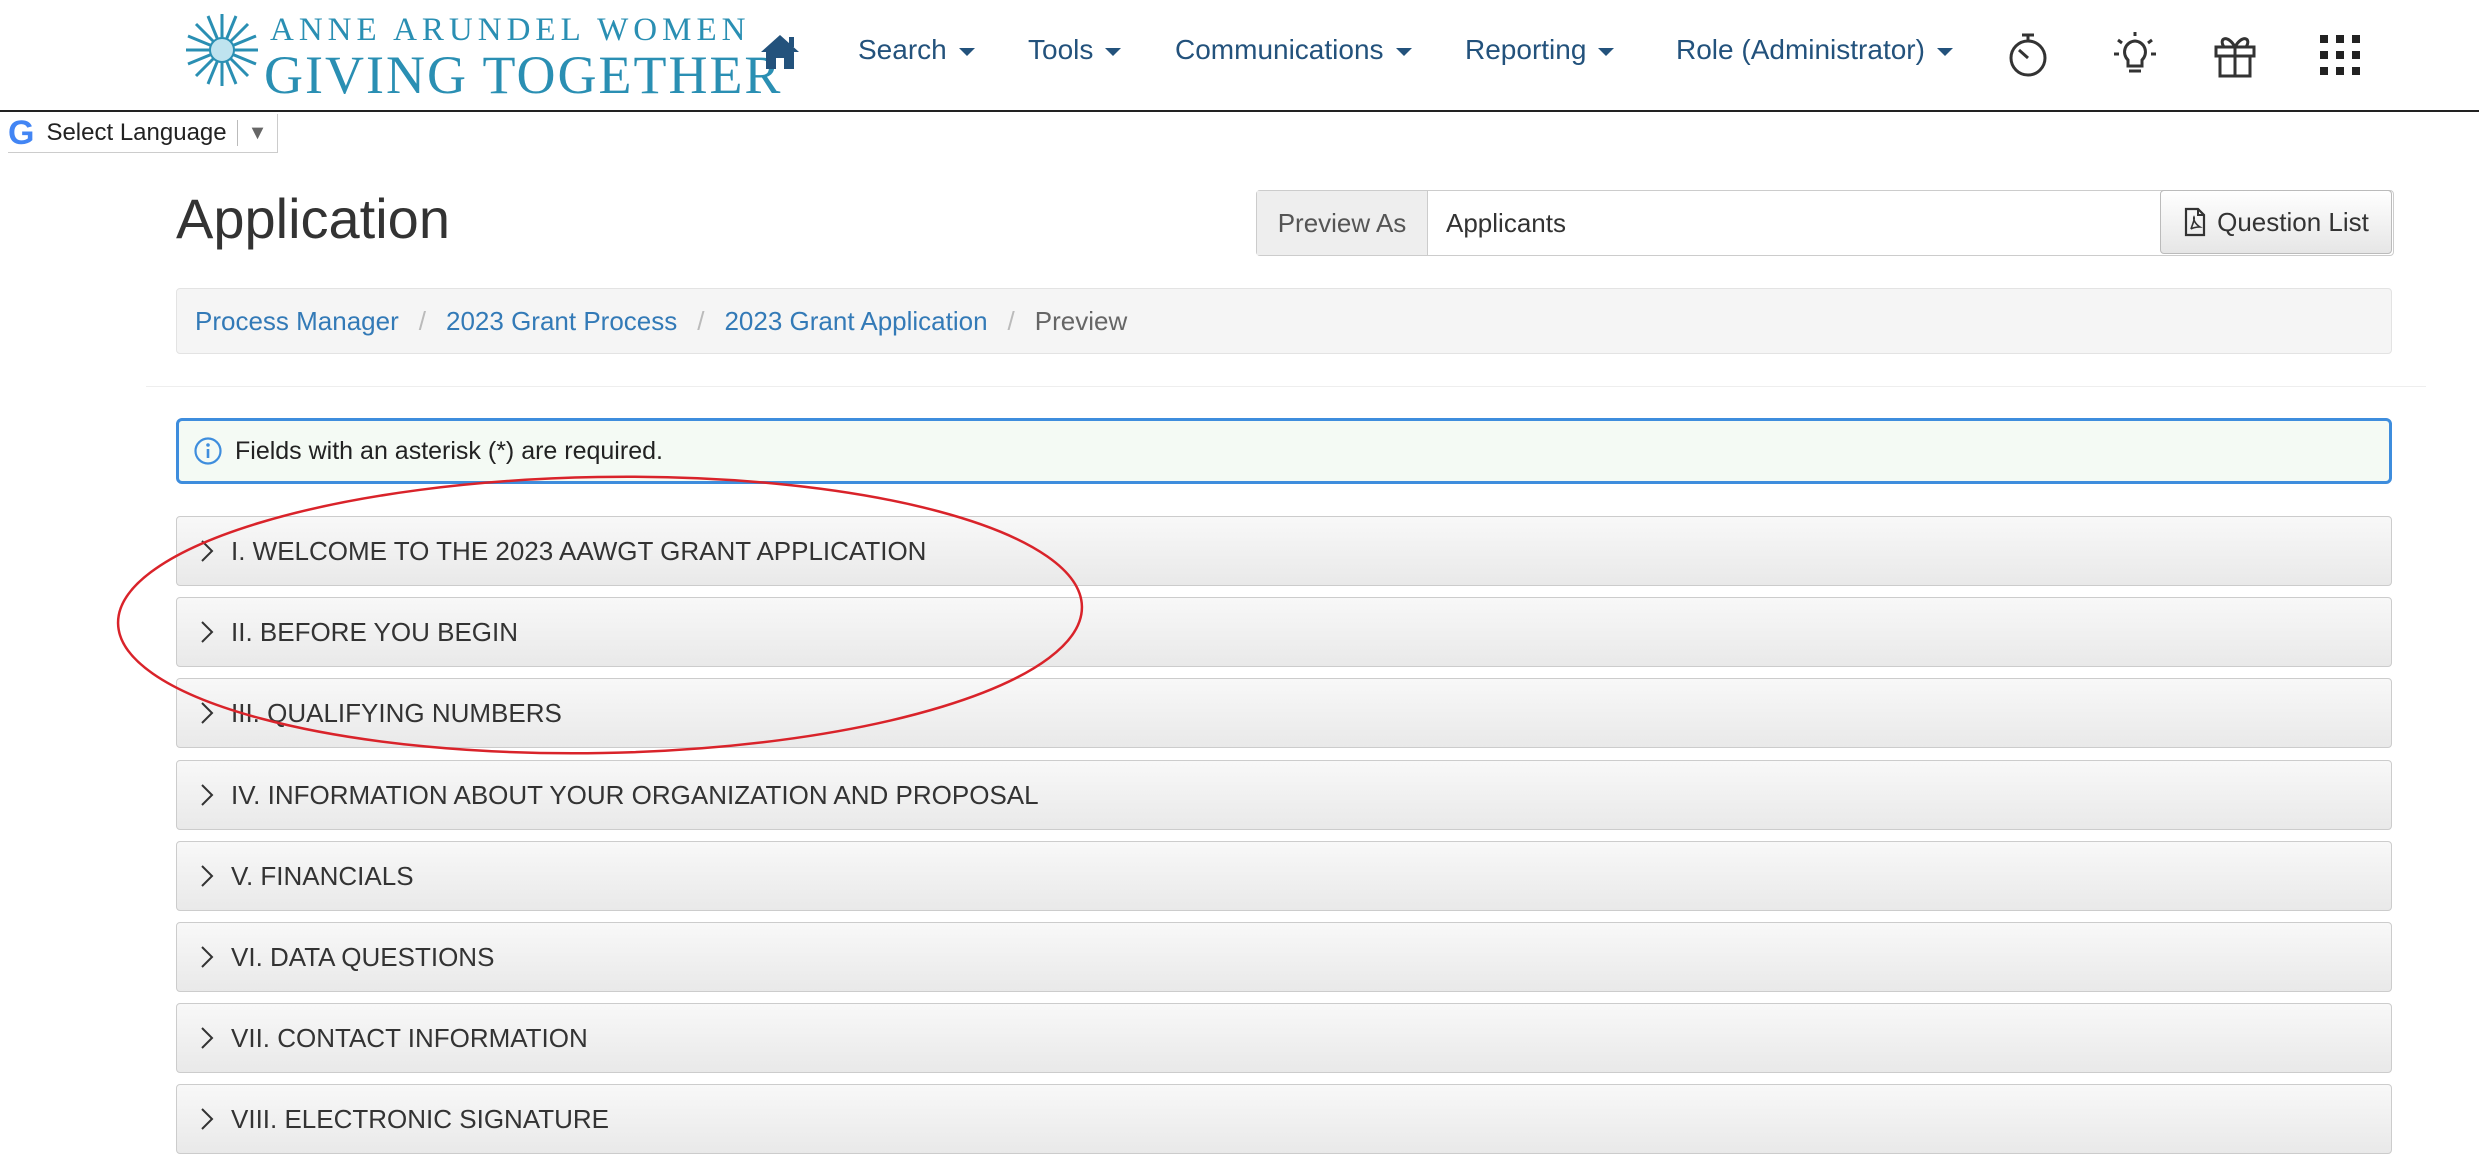 This screenshot has width=2479, height=1154. I want to click on info-icon, so click(208, 451).